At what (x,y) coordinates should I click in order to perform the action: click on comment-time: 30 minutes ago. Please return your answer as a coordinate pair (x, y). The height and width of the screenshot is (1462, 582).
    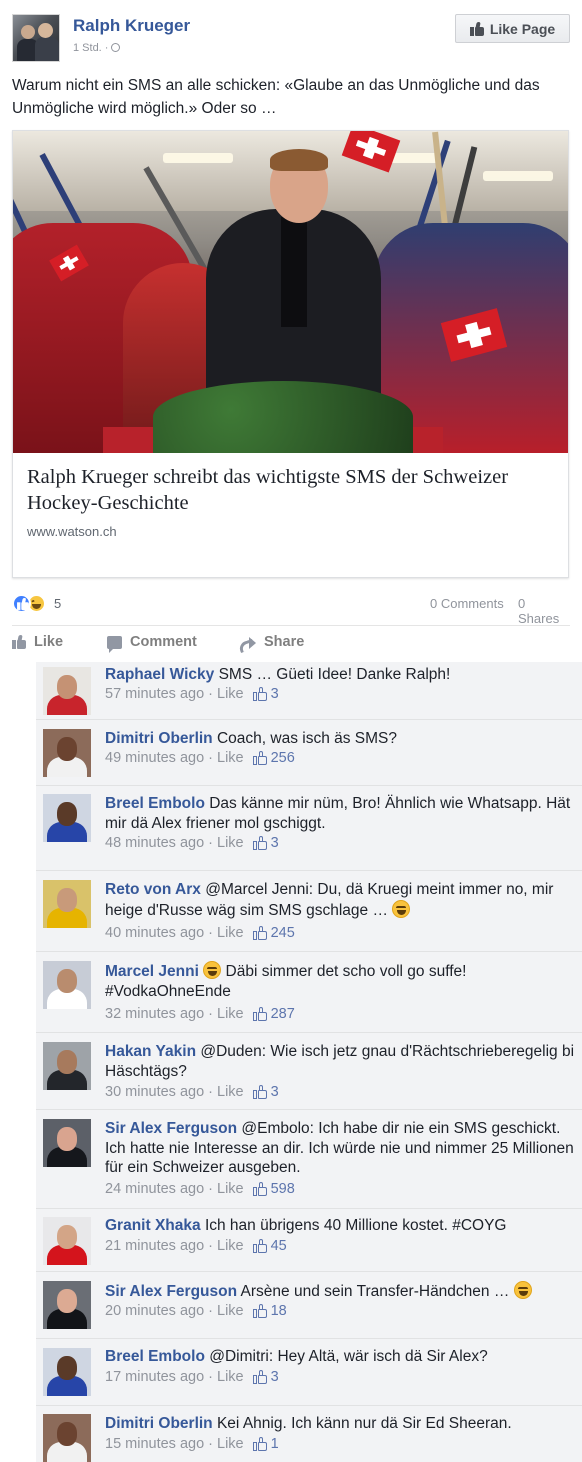
    Looking at the image, I should click on (154, 1092).